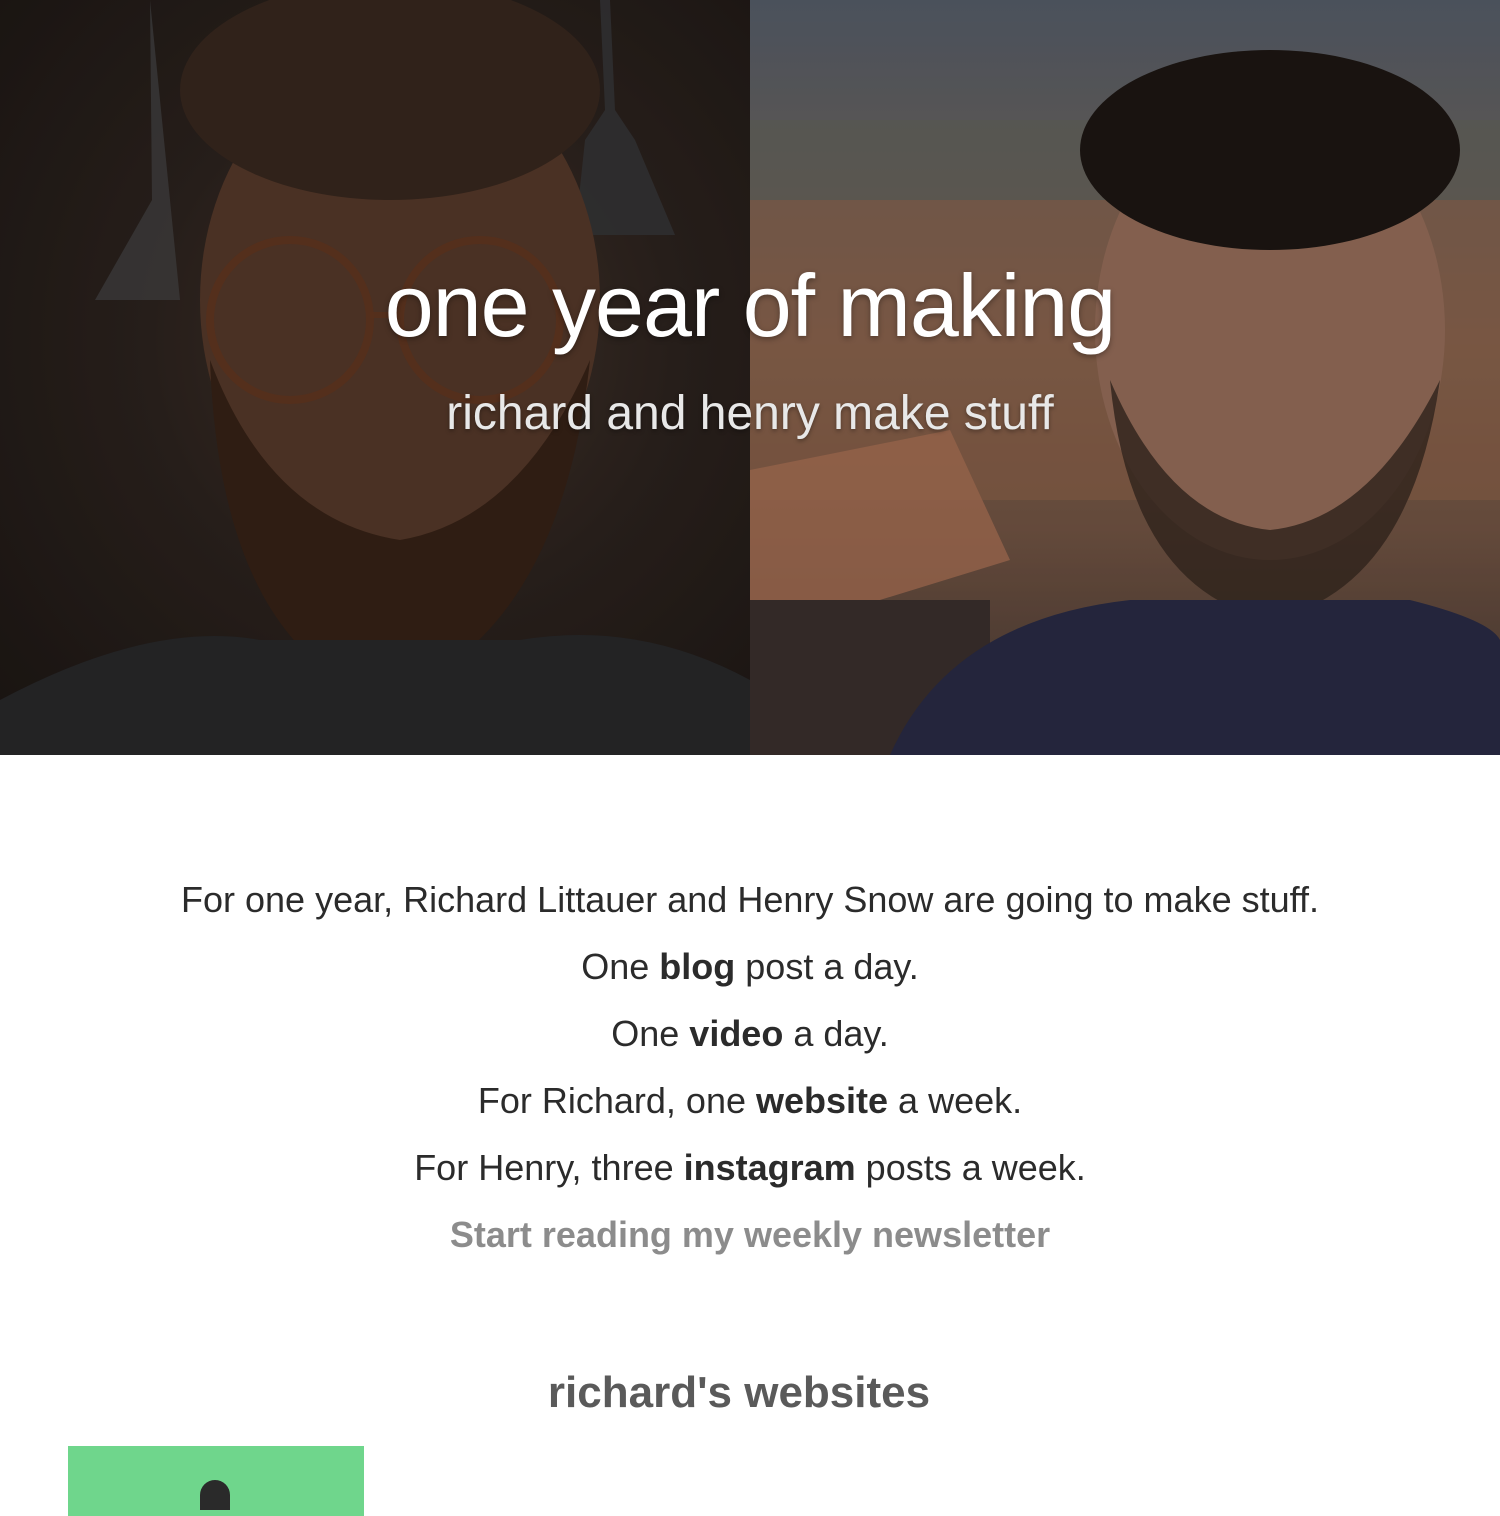 The height and width of the screenshot is (1516, 1500). I want to click on intro-line-website: For Richard, one website a week., so click(750, 1100).